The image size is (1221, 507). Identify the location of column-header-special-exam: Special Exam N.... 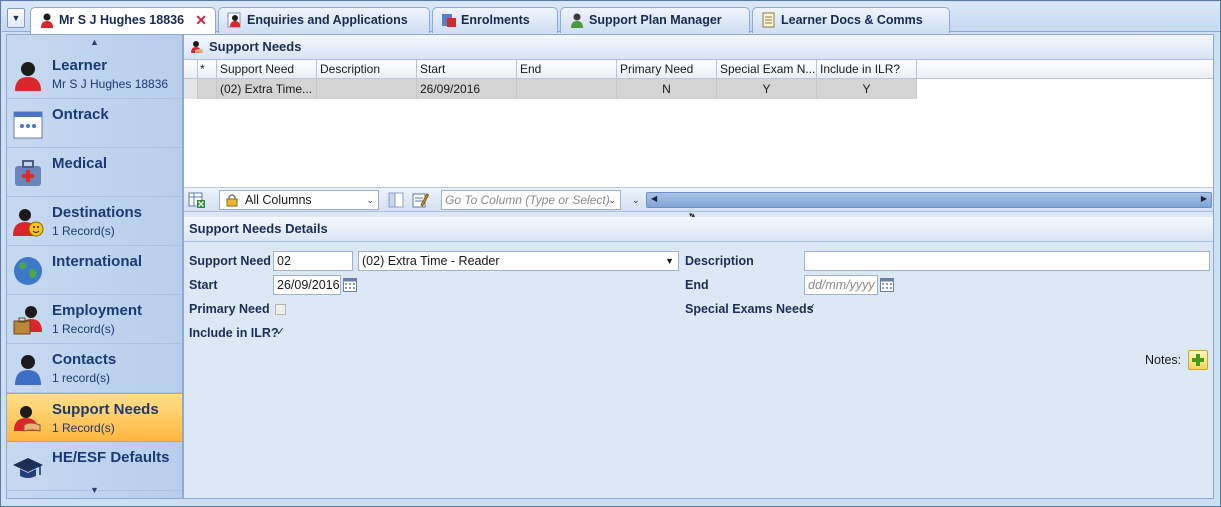
(767, 69).